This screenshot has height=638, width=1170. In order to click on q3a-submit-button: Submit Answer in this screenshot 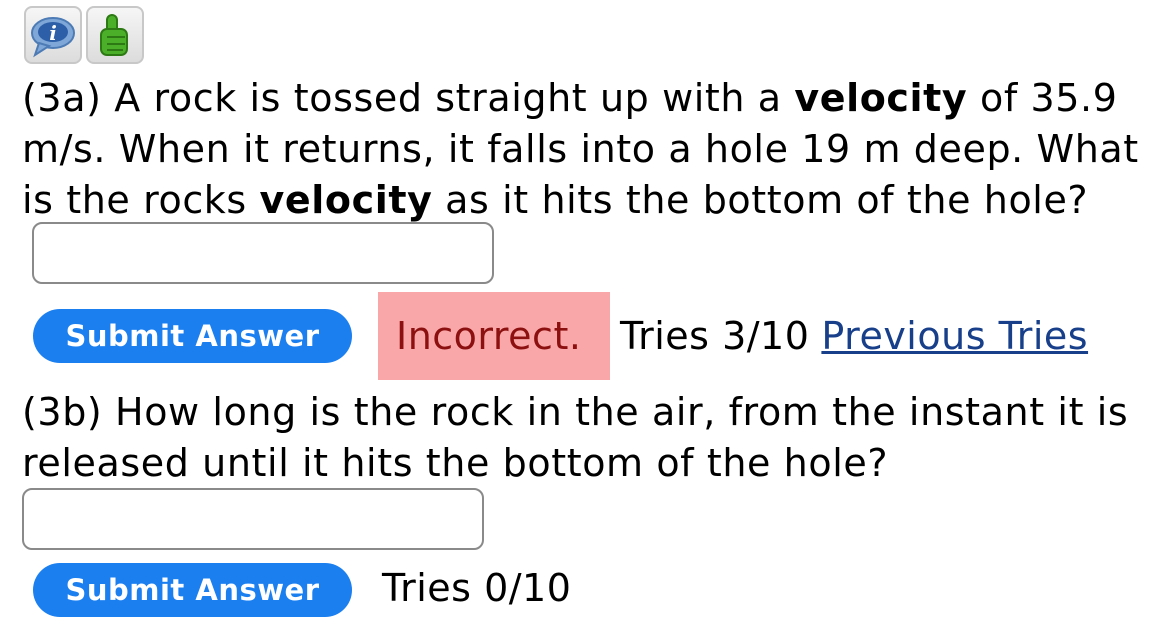, I will do `click(192, 336)`.